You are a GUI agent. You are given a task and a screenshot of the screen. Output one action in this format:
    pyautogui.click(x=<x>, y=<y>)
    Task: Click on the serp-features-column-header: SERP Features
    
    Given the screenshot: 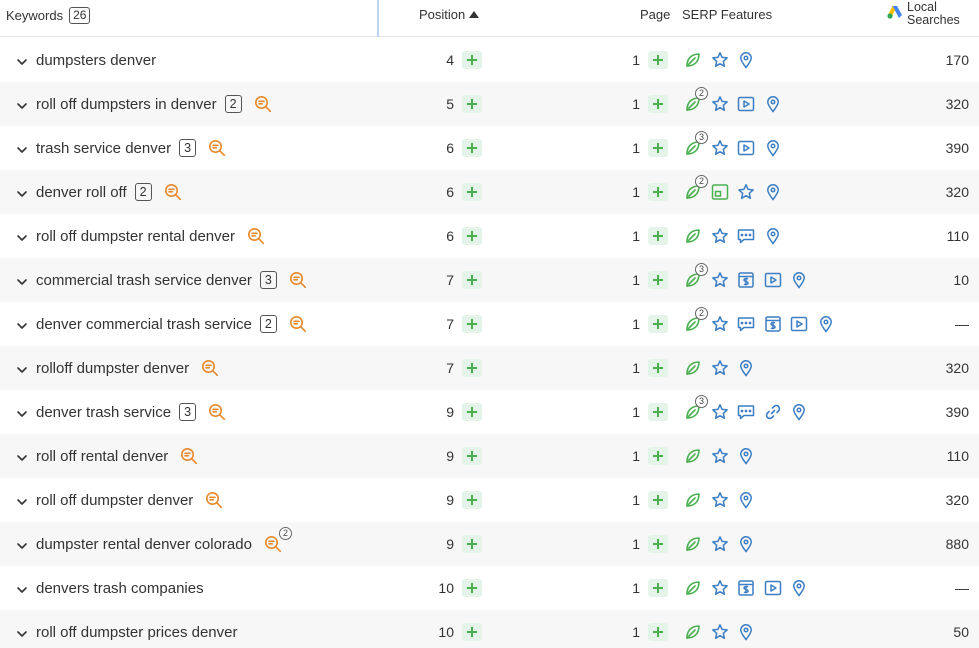 What is the action you would take?
    pyautogui.click(x=727, y=14)
    